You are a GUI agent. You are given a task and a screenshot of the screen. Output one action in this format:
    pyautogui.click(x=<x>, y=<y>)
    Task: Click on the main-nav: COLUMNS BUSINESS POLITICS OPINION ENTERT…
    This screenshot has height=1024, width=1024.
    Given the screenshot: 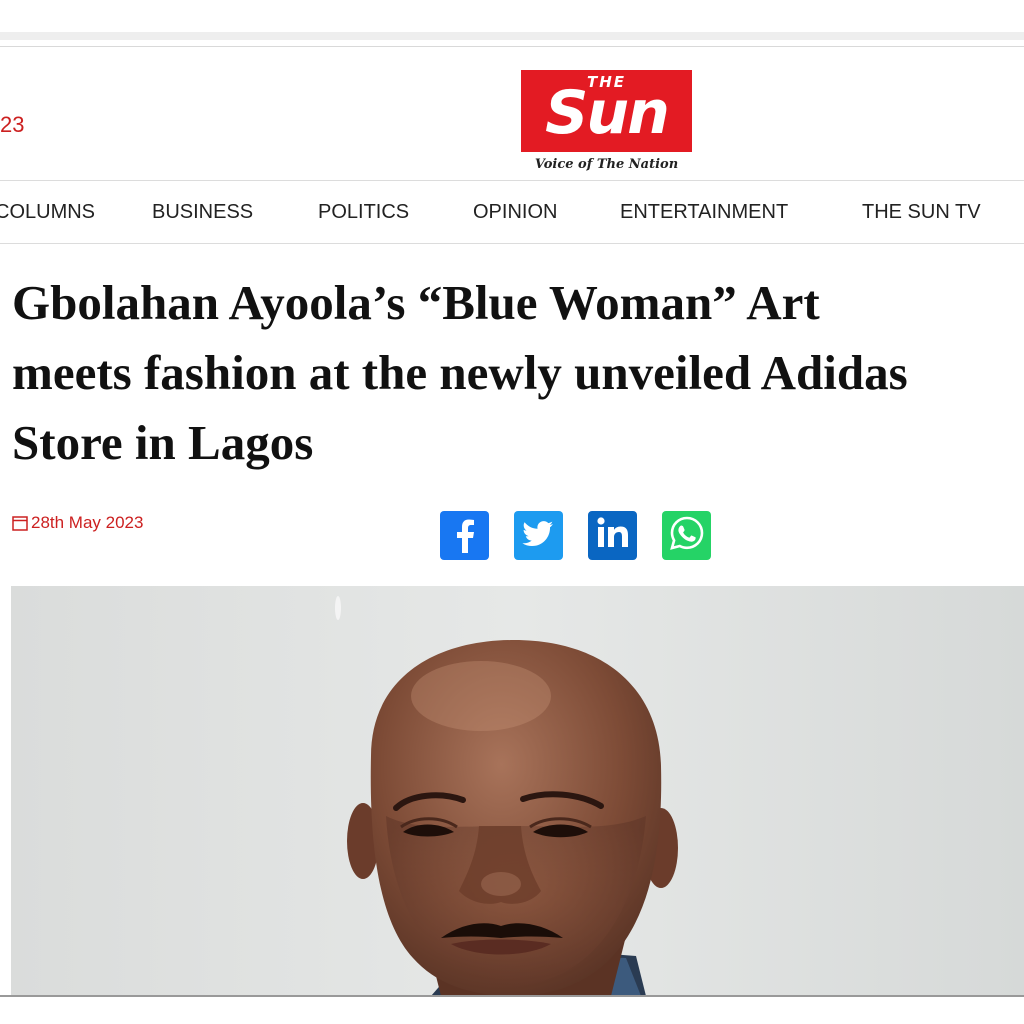 What is the action you would take?
    pyautogui.click(x=512, y=212)
    